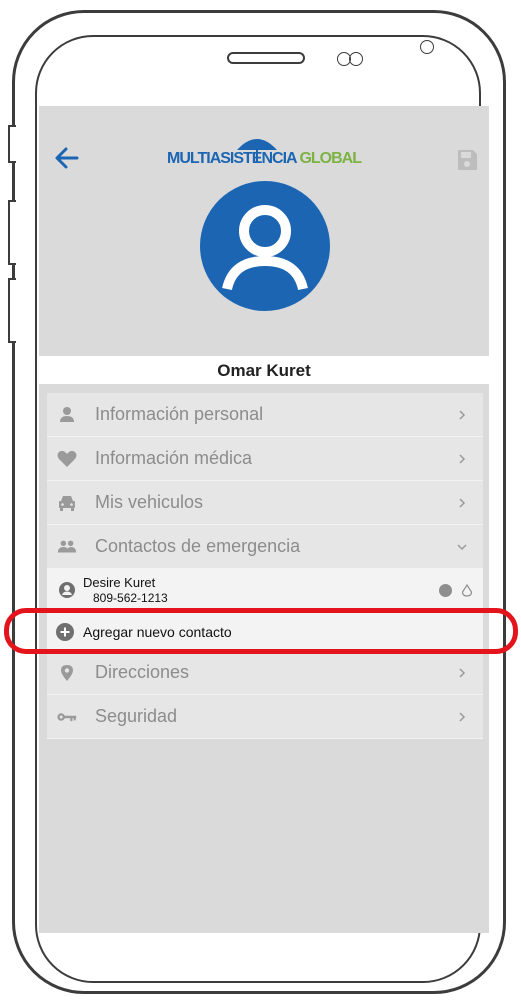  Describe the element at coordinates (427, 47) in the screenshot. I see `phone-camera` at that location.